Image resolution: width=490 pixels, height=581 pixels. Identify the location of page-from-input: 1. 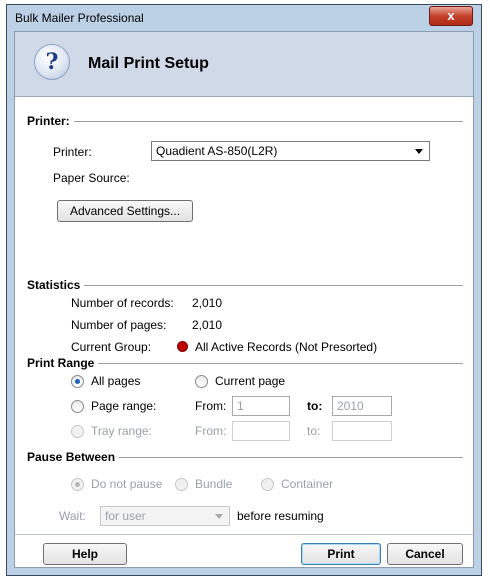
(261, 406).